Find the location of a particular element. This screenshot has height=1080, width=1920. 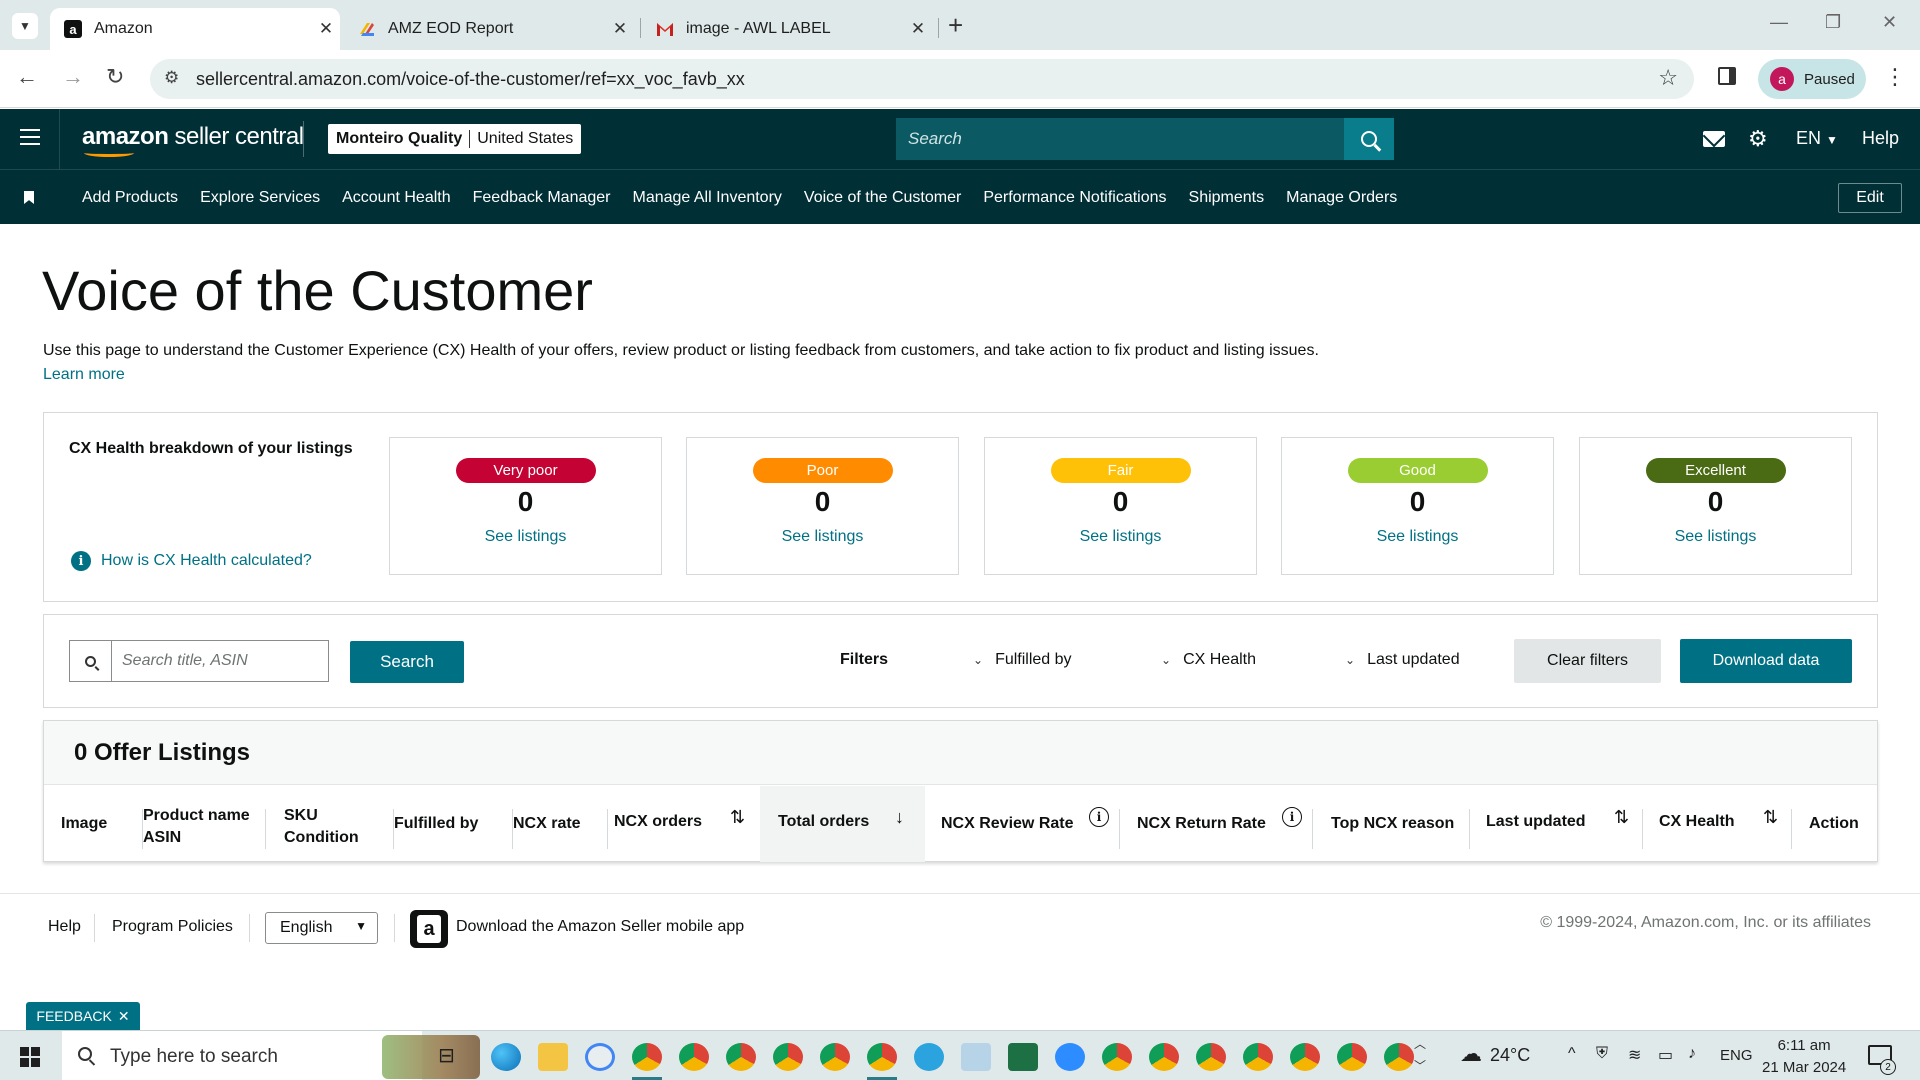

cx-health-info-link: i How is CX Health calculated? is located at coordinates (191, 561).